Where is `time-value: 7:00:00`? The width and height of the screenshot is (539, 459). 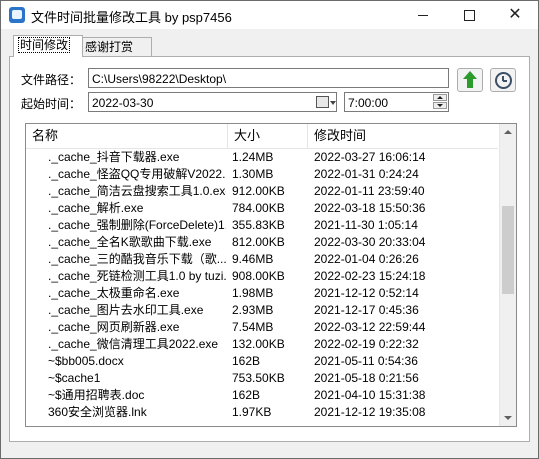 time-value: 7:00:00 is located at coordinates (368, 103).